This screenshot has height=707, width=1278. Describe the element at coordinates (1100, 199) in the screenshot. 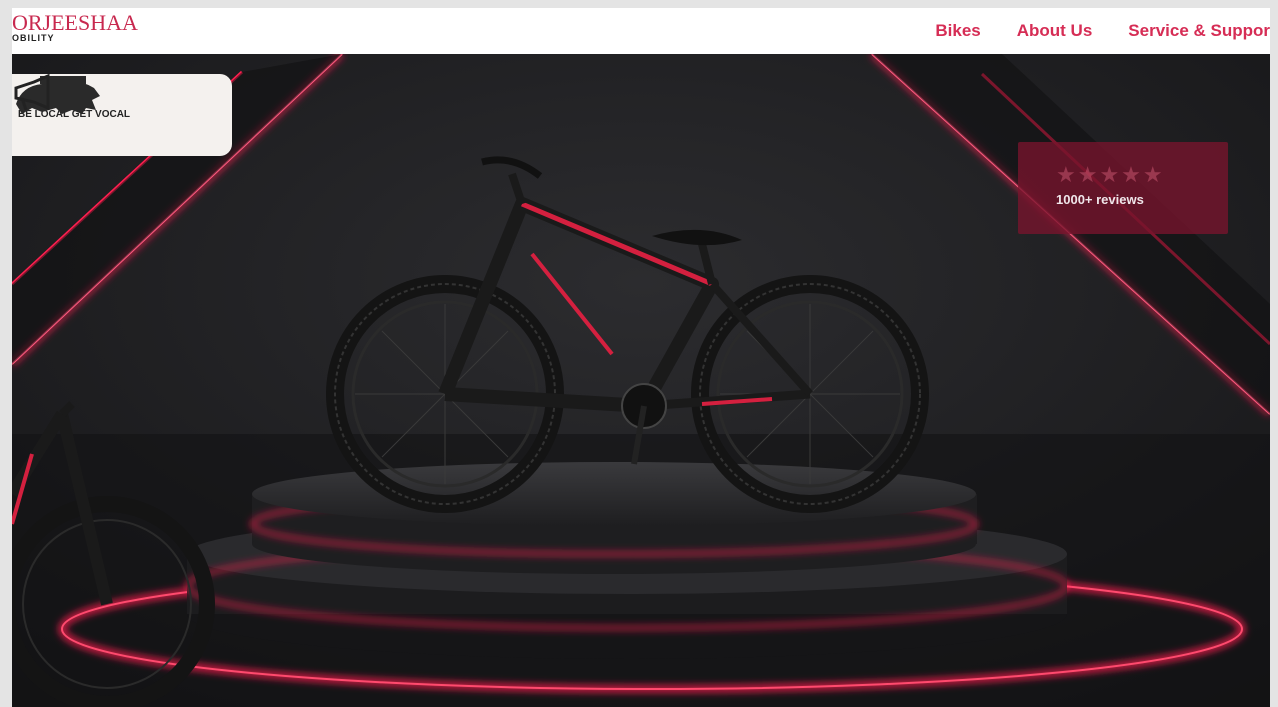

I see `reviews-count: 1000+ reviews` at that location.